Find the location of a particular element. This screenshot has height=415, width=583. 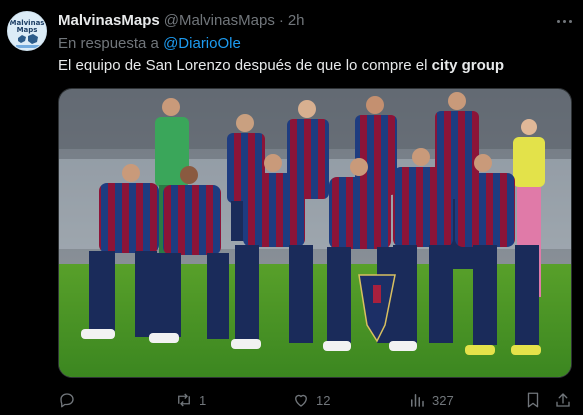

reply-context: En respuesta a @DiarioOle is located at coordinates (149, 44).